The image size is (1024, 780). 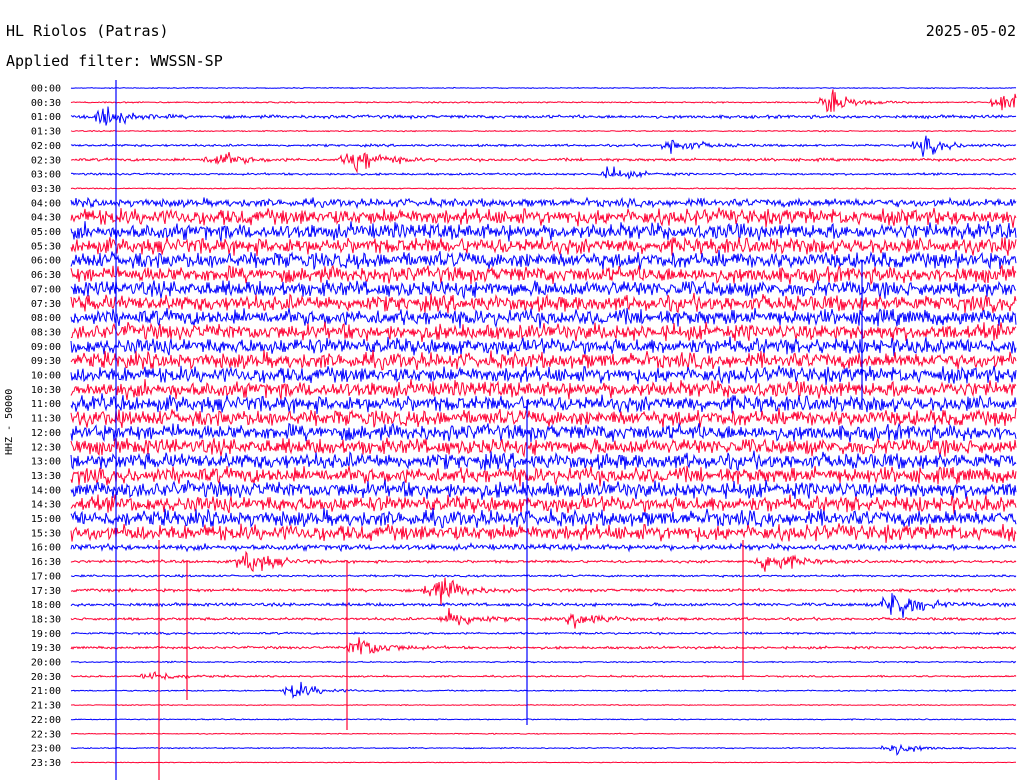 What do you see at coordinates (46, 246) in the screenshot?
I see `time-label: 05:30` at bounding box center [46, 246].